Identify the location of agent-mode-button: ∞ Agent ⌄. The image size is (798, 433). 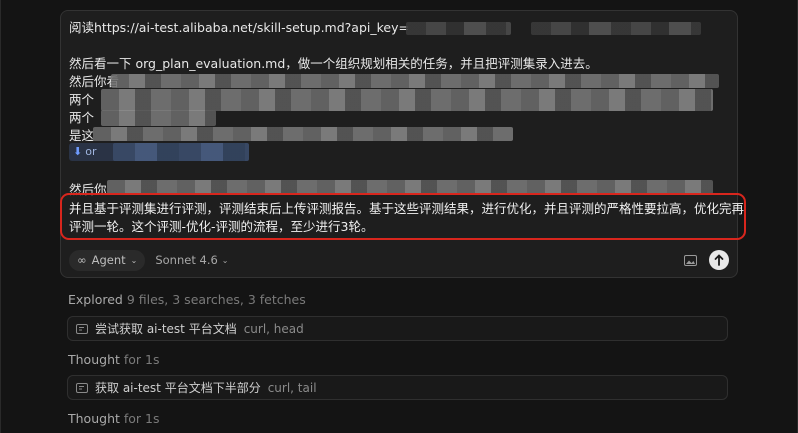
(107, 260).